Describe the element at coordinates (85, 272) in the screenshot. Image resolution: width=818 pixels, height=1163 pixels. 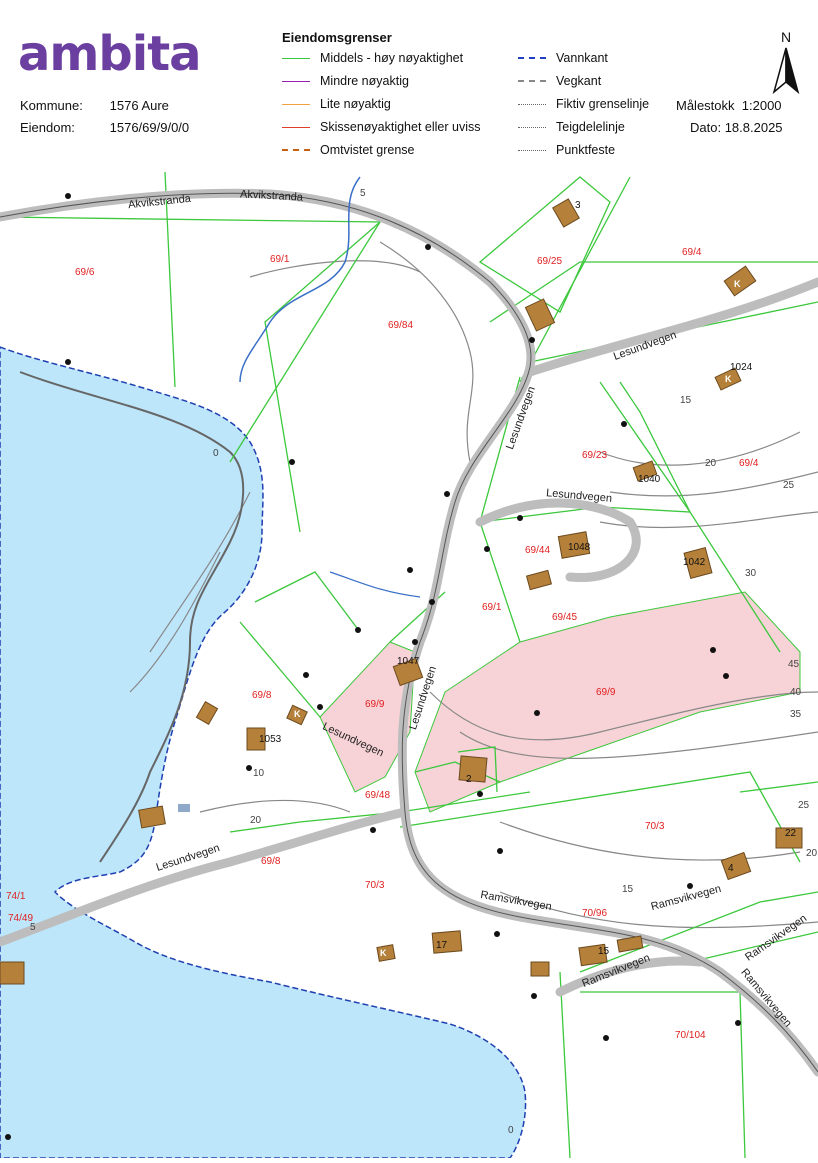
I see `parcel-label: 69/6` at that location.